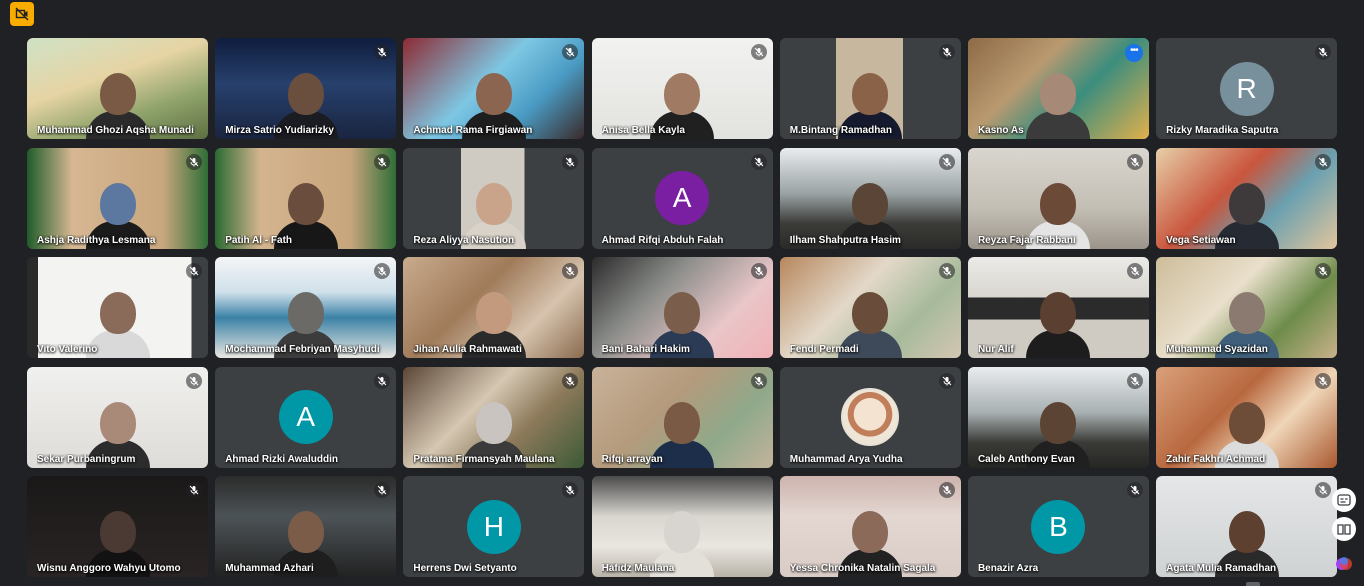  I want to click on participant-tile: Nur Alif, so click(1058, 307).